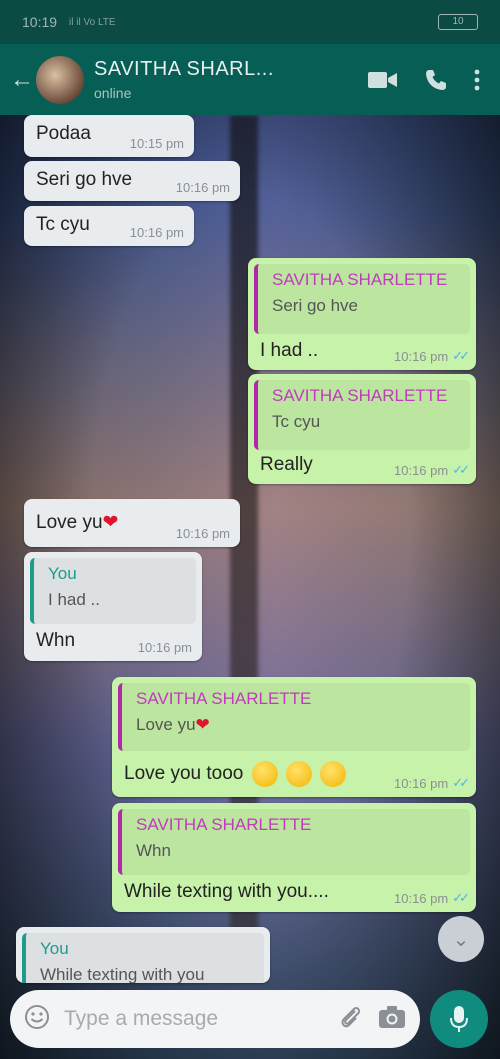 The width and height of the screenshot is (500, 1059). What do you see at coordinates (153, 850) in the screenshot?
I see `quote-text: Whn` at bounding box center [153, 850].